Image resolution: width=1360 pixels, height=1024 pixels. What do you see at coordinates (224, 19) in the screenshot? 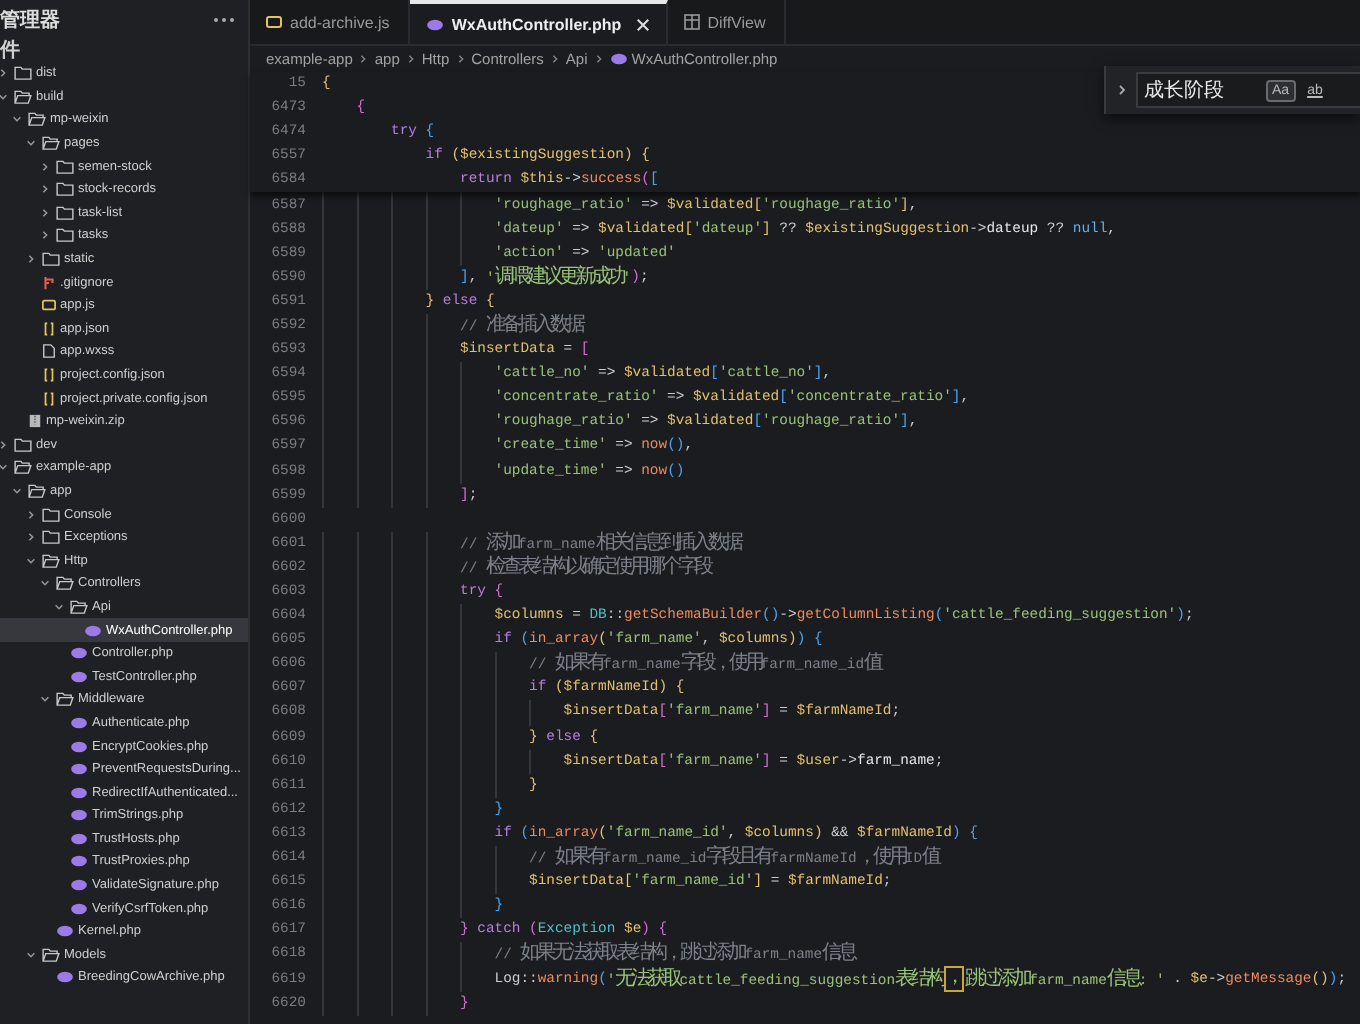
I see `more-icon` at bounding box center [224, 19].